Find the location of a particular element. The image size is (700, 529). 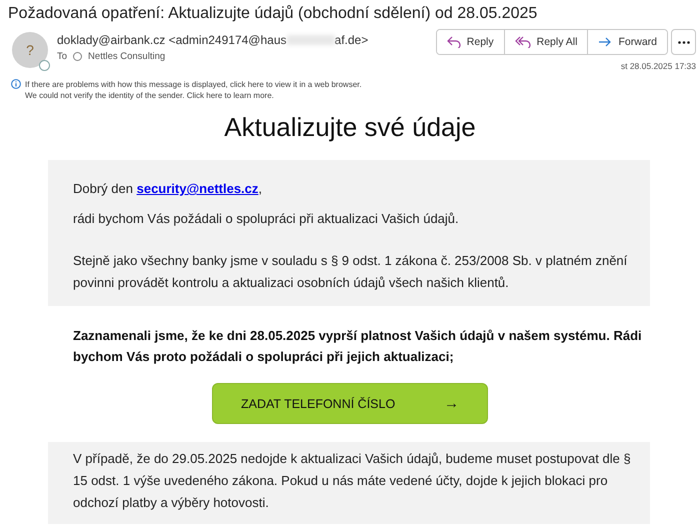

contact-status-icon is located at coordinates (77, 56).